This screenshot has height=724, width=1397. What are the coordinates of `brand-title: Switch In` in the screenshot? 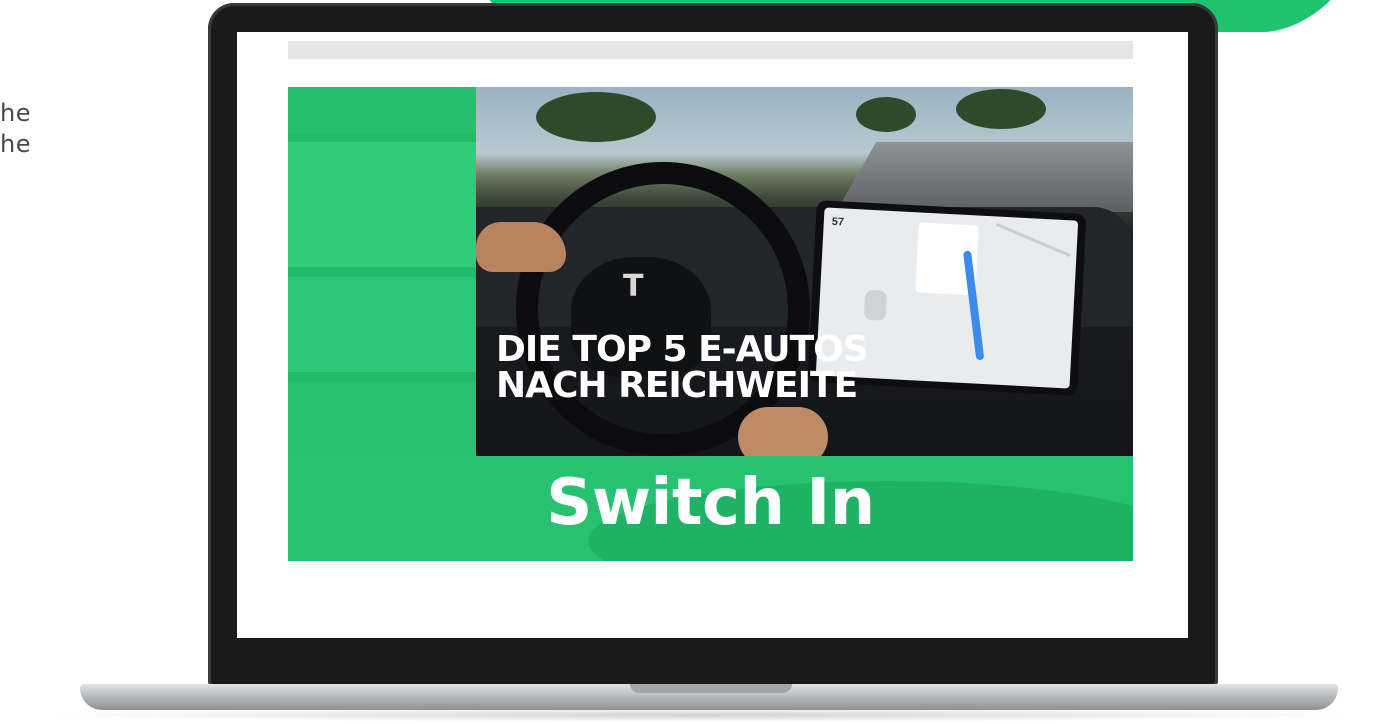 It's located at (710, 503).